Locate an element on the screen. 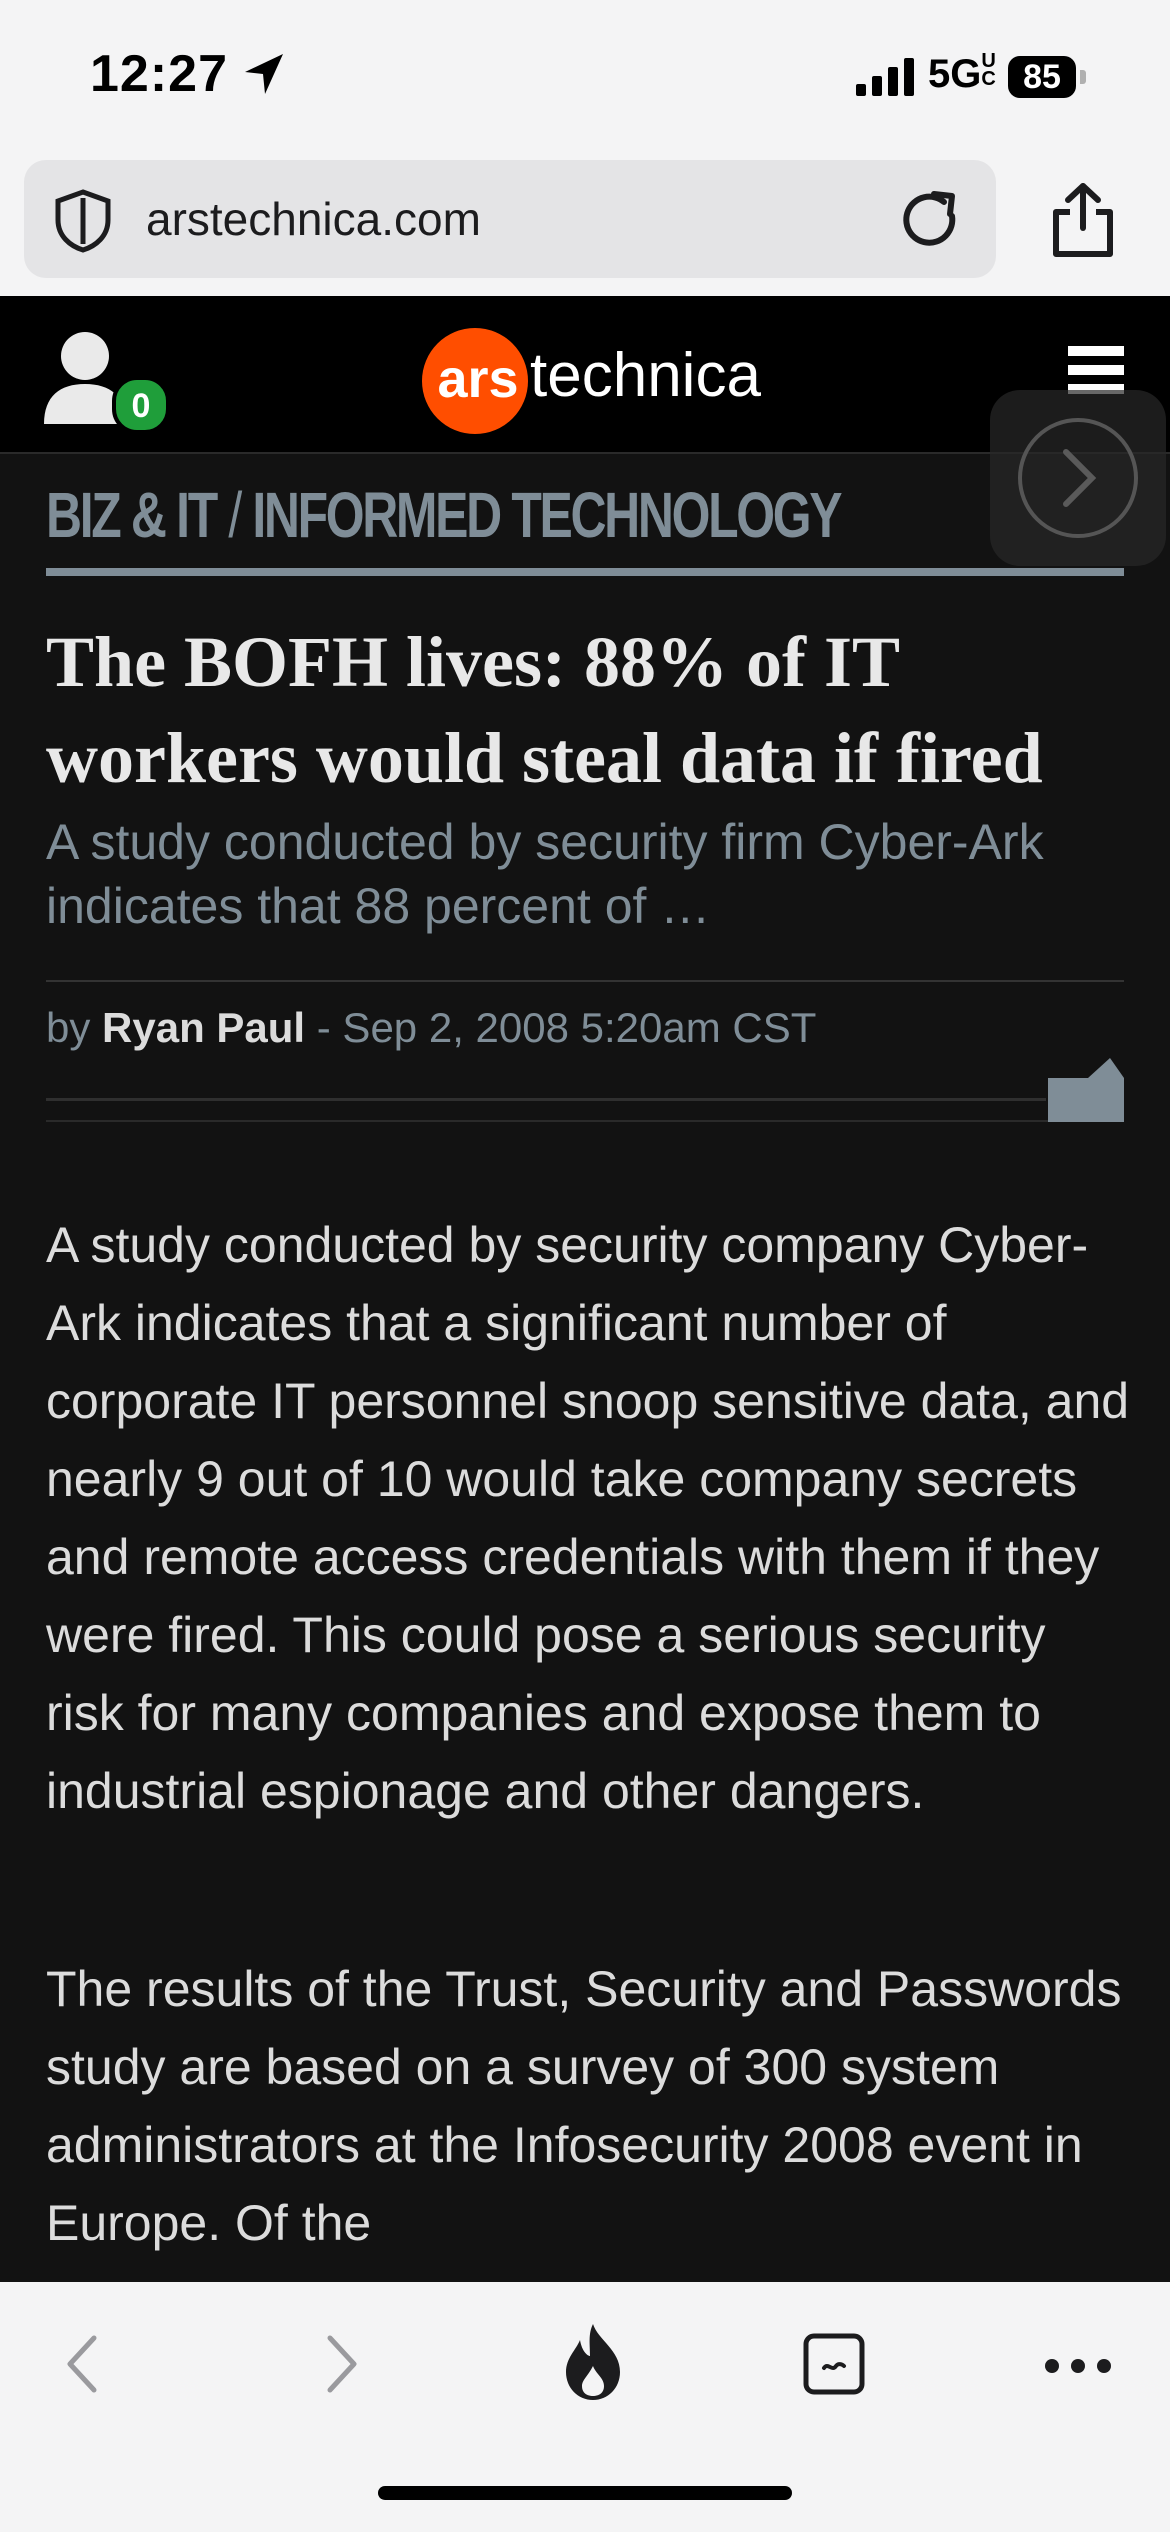 The width and height of the screenshot is (1170, 2532). network-type: 5GUC is located at coordinates (962, 73).